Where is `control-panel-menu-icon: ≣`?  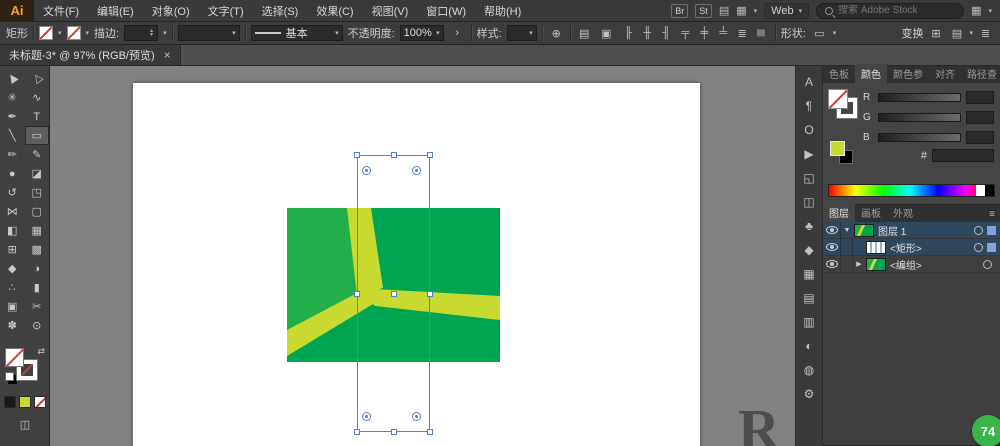 control-panel-menu-icon: ≣ is located at coordinates (985, 33).